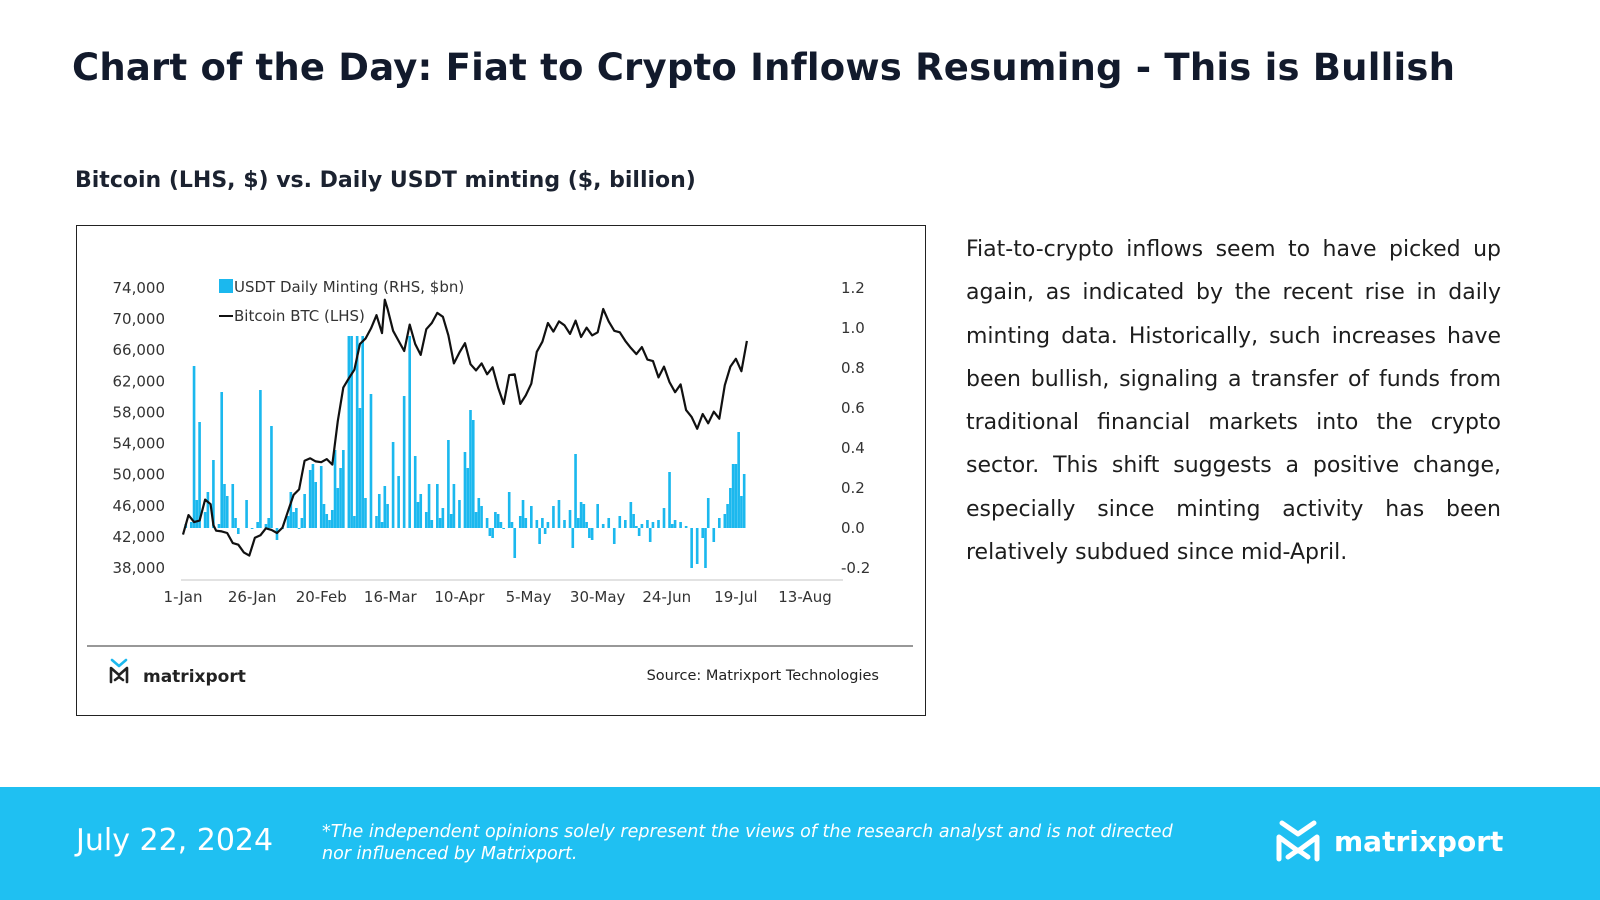 The height and width of the screenshot is (900, 1600). I want to click on legend-label-usdt: USDT Daily Minting (RHS, $bn), so click(349, 287).